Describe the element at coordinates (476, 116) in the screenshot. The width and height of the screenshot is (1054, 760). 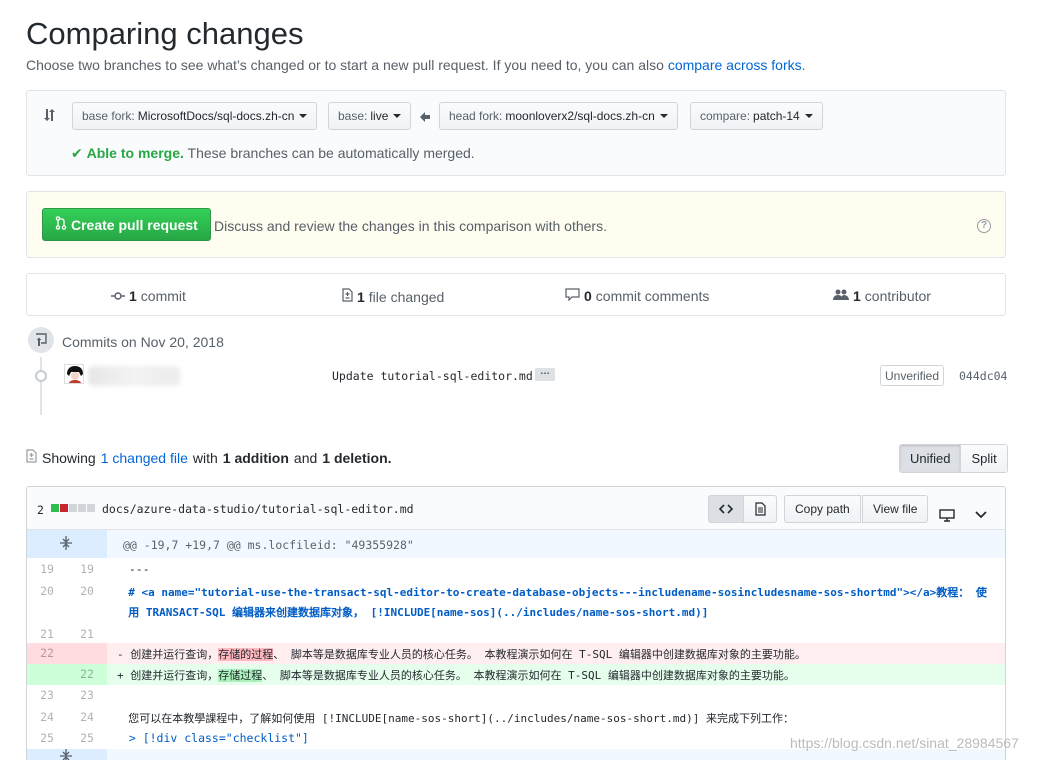
I see `head-fork-label: head fork:` at that location.